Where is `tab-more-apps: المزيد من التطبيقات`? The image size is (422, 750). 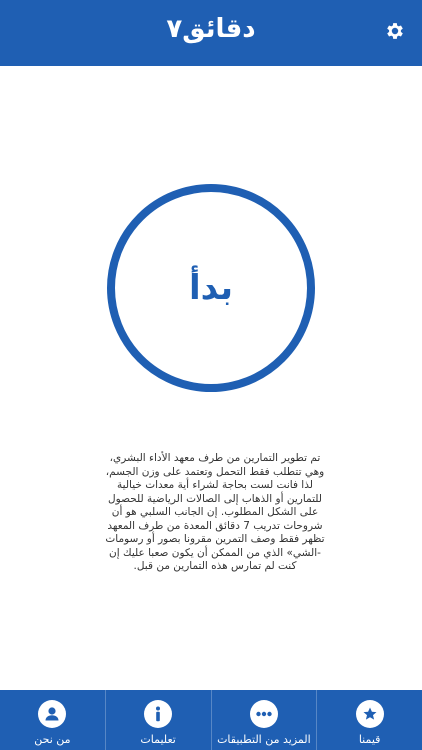
tab-more-apps: المزيد من التطبيقات is located at coordinates (263, 720).